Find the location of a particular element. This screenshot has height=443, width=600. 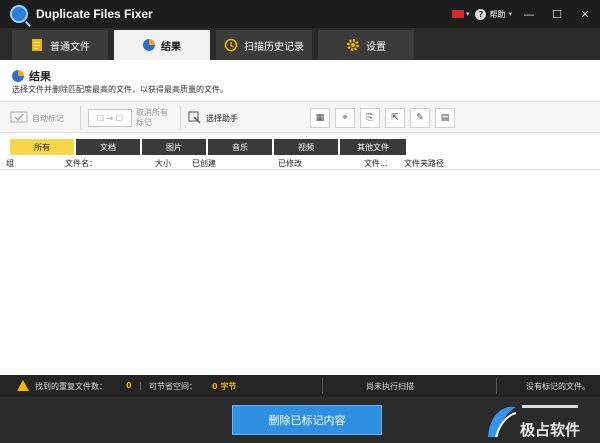

title-bar: Duplicate Files Fixer ▾ ? 帮助 ▾ — ☐ ✕ is located at coordinates (300, 14).